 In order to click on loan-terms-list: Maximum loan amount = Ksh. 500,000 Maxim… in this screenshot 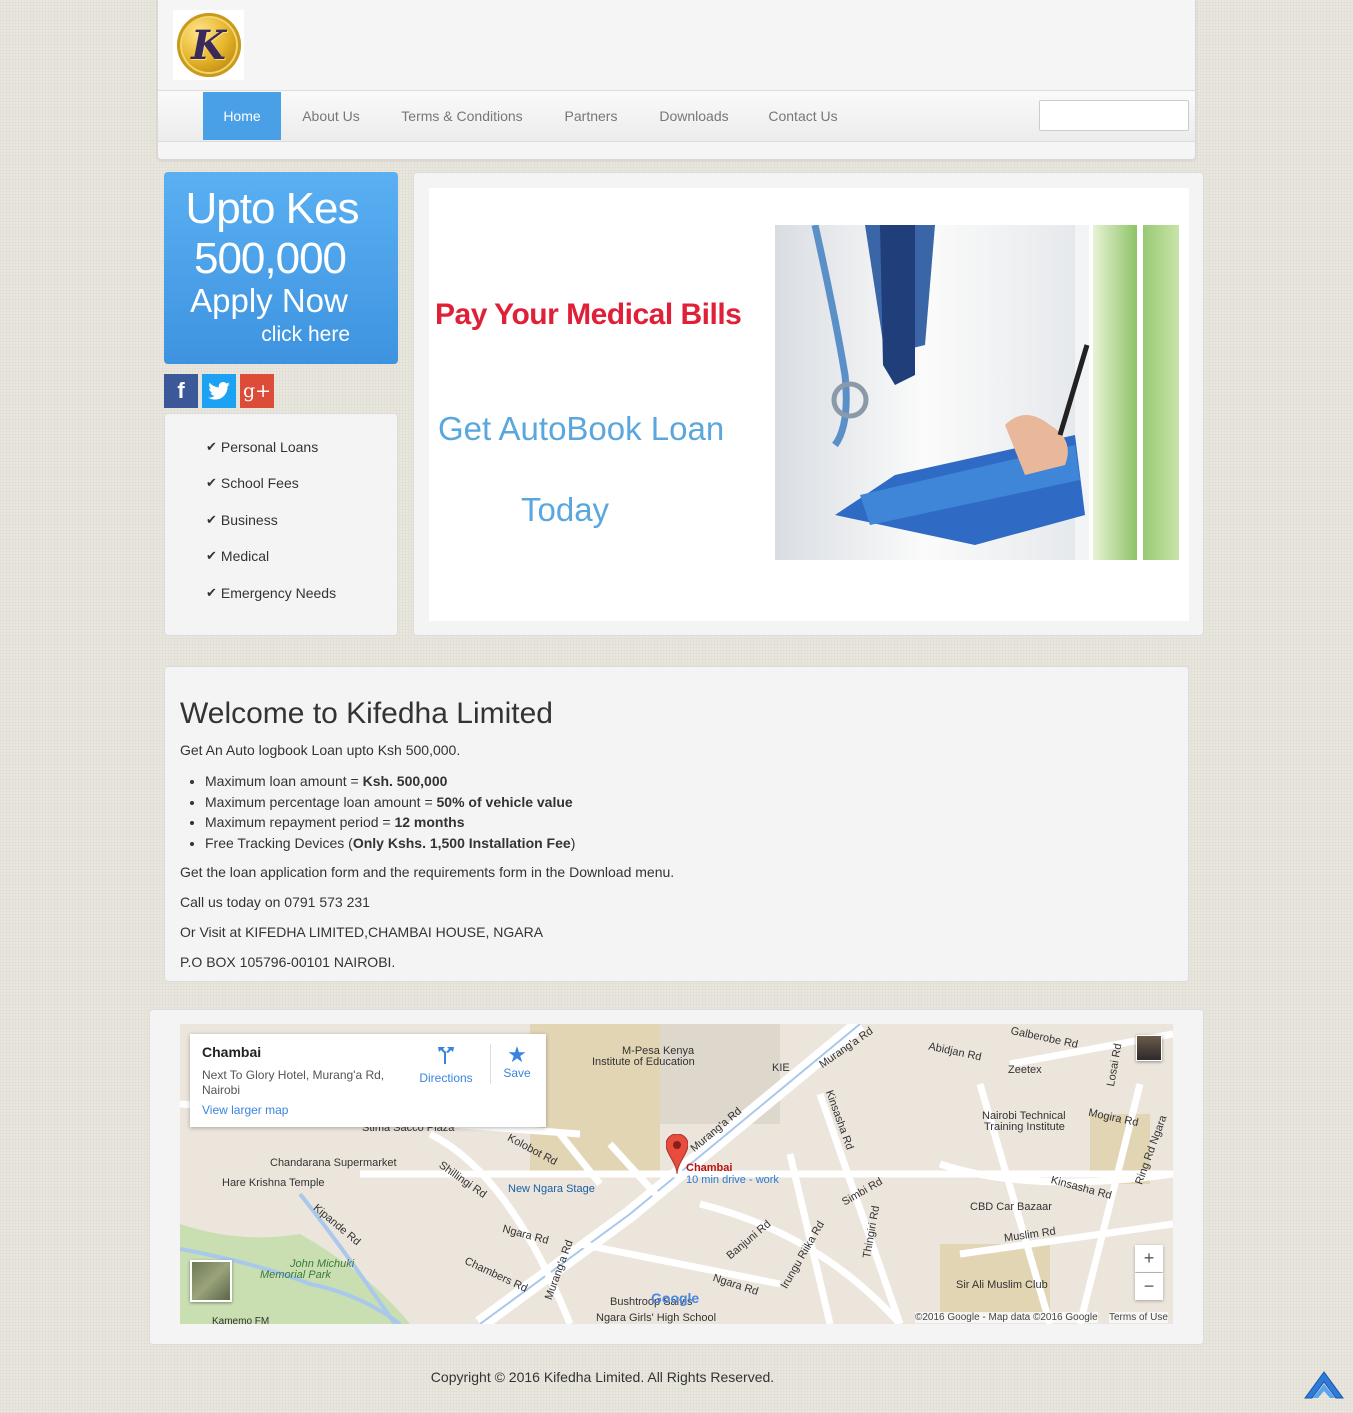, I will do `click(390, 812)`.